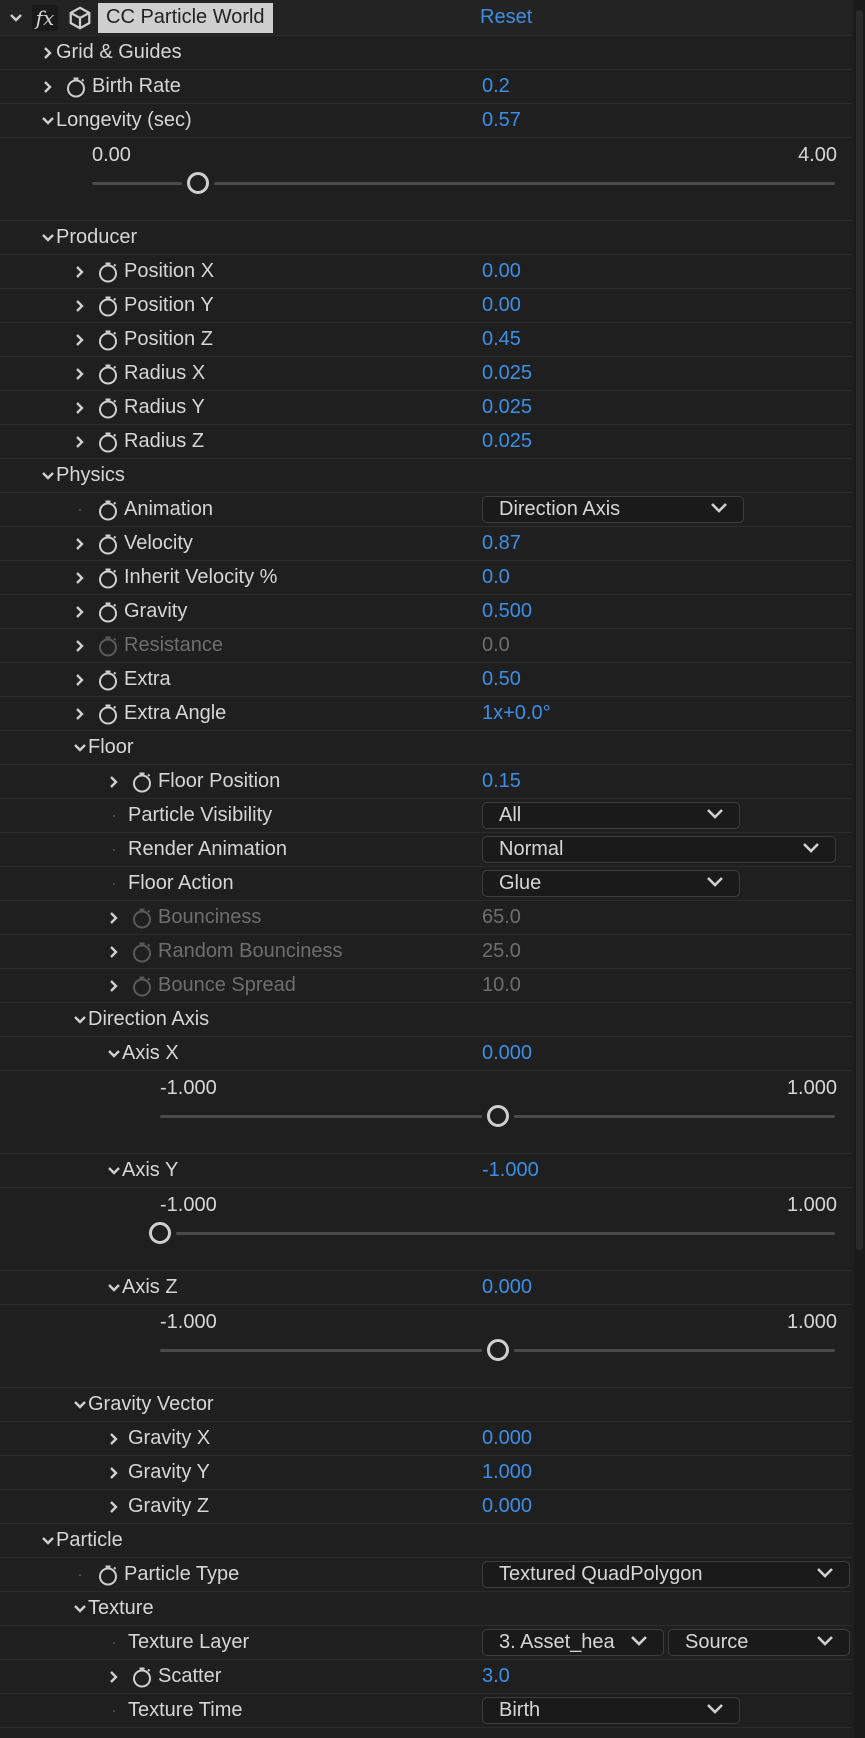 This screenshot has width=865, height=1738. What do you see at coordinates (659, 849) in the screenshot?
I see `property-dropdown: Normal` at bounding box center [659, 849].